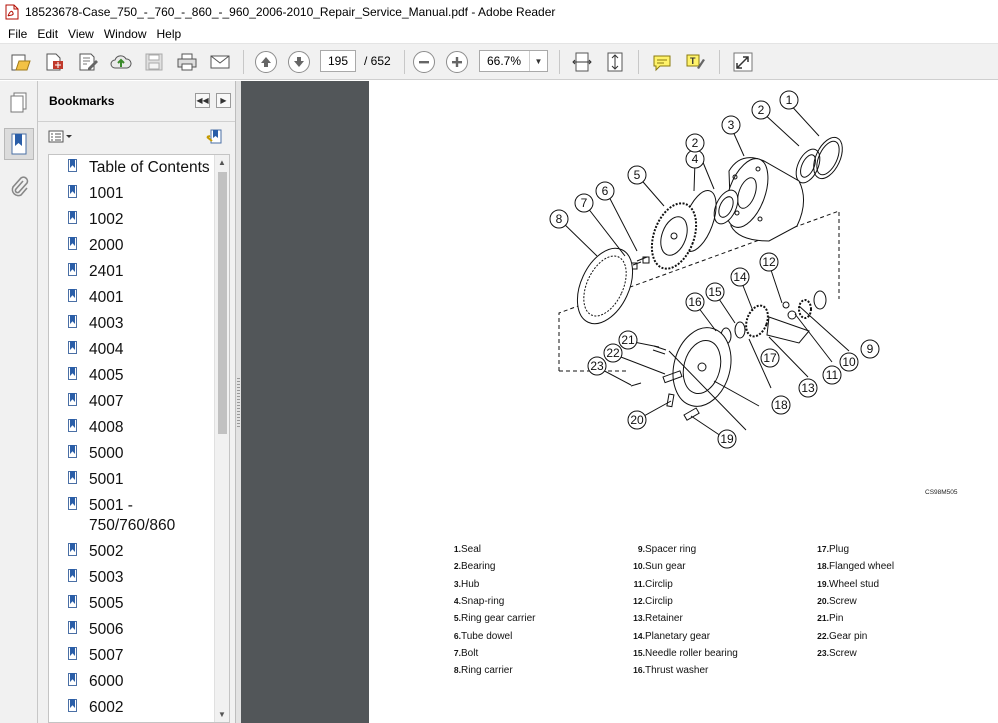 The width and height of the screenshot is (998, 723). What do you see at coordinates (504, 61) in the screenshot?
I see `zoom-value: 66.7%` at bounding box center [504, 61].